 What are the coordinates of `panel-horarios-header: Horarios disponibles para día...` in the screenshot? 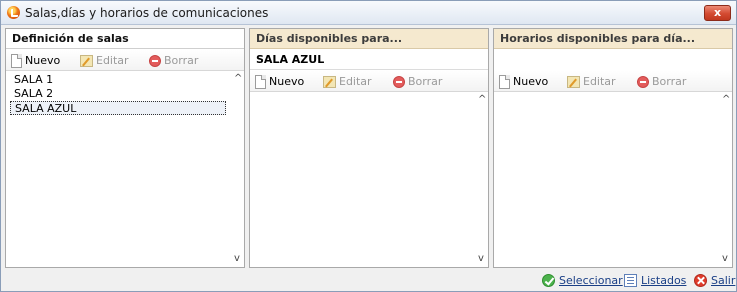 It's located at (613, 39).